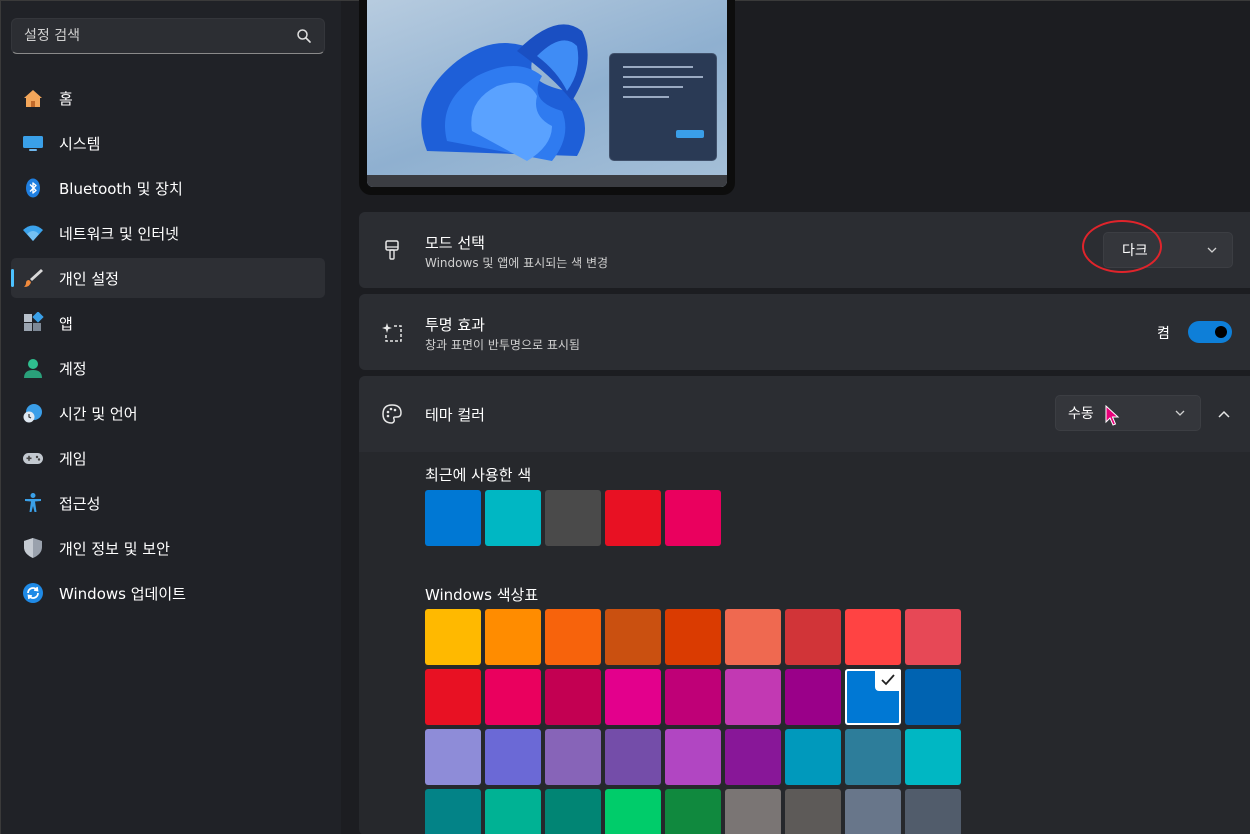 Image resolution: width=1250 pixels, height=834 pixels. Describe the element at coordinates (122, 593) in the screenshot. I see `sidebar-item-label: Windows 업데이트` at that location.